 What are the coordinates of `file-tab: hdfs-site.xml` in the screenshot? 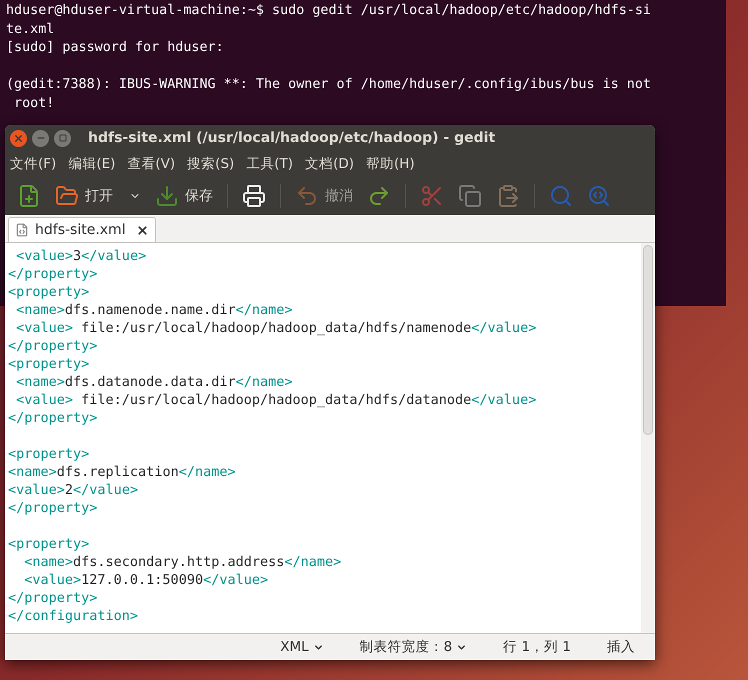 It's located at (82, 229).